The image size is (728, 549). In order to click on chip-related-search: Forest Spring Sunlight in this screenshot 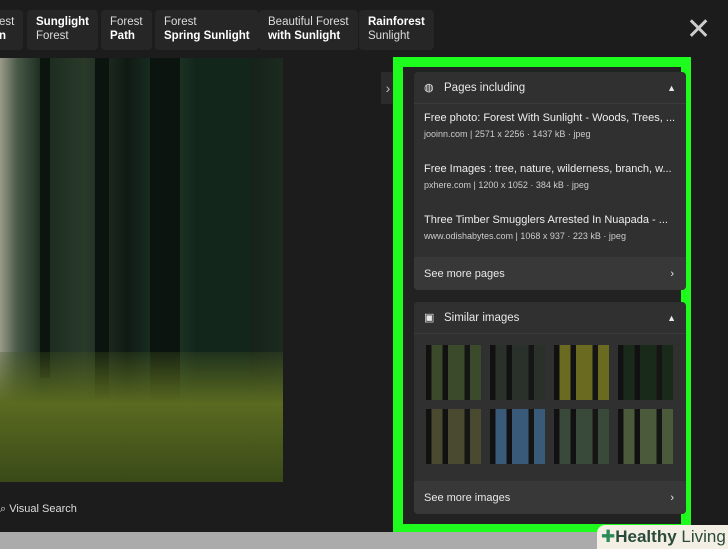, I will do `click(207, 30)`.